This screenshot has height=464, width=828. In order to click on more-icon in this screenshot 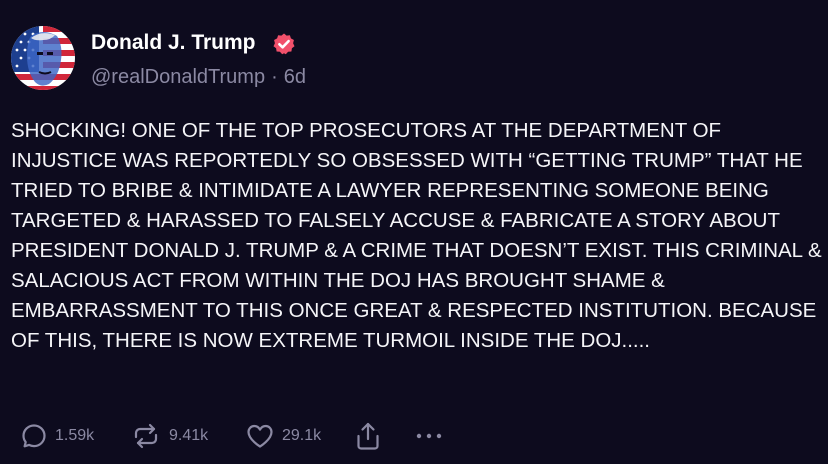, I will do `click(429, 436)`.